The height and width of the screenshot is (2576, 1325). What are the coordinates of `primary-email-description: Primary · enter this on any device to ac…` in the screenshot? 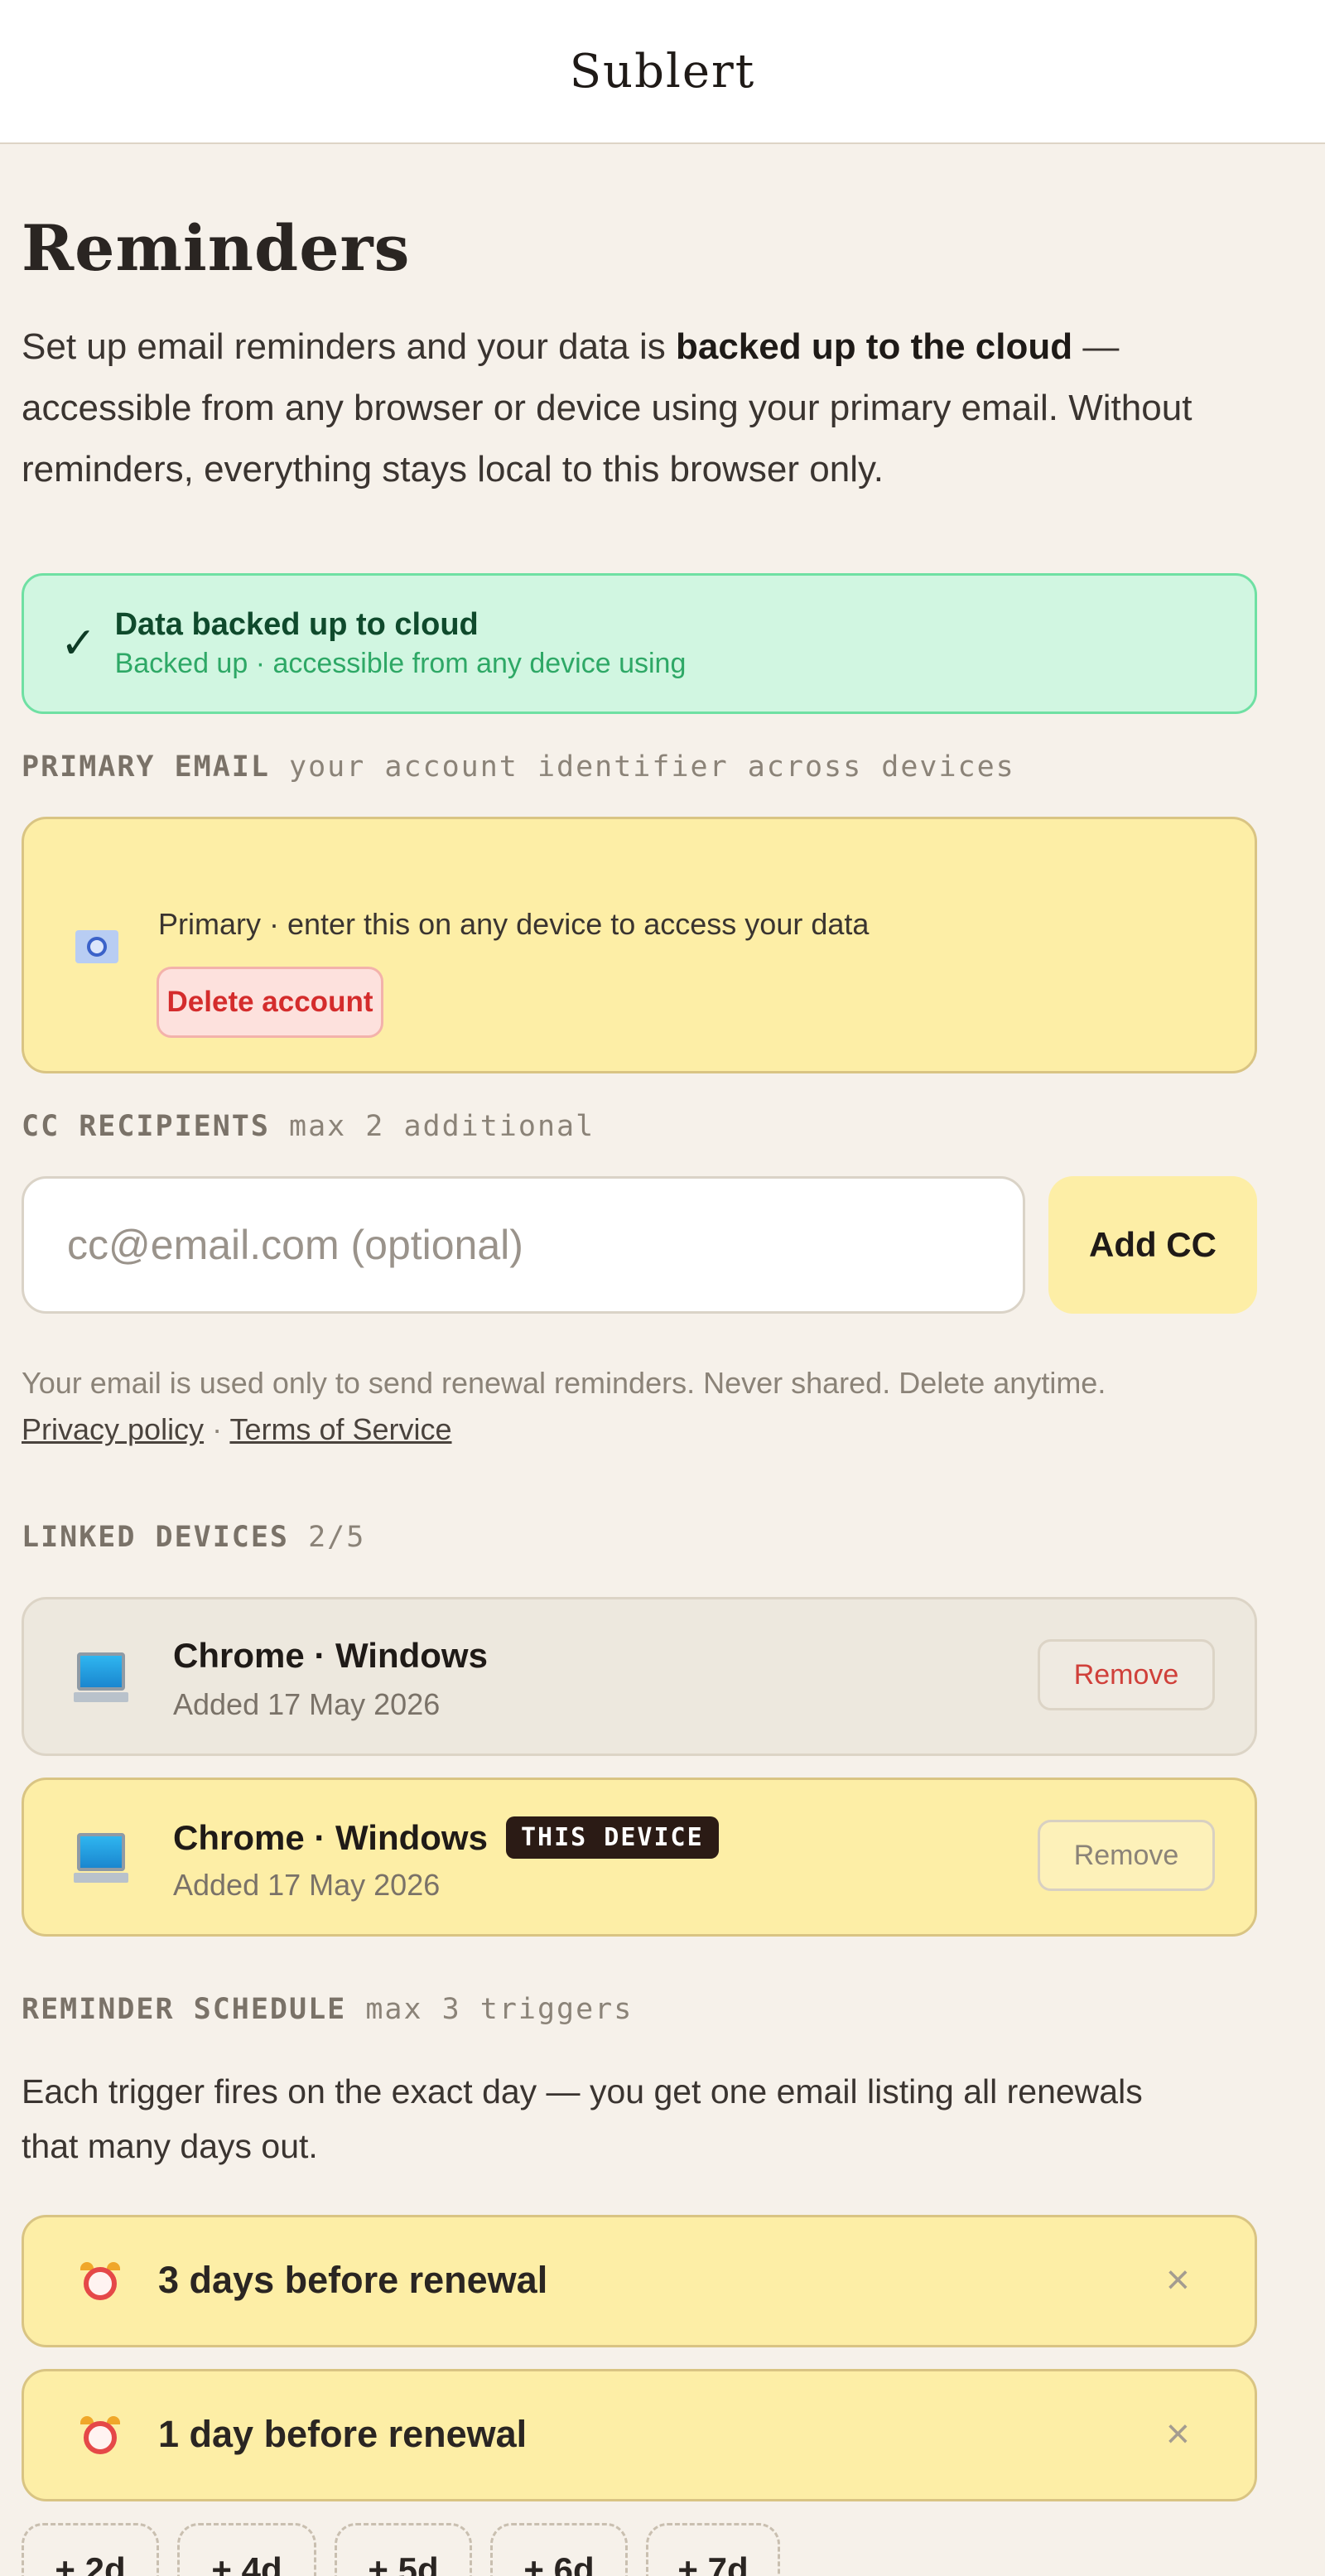 It's located at (514, 924).